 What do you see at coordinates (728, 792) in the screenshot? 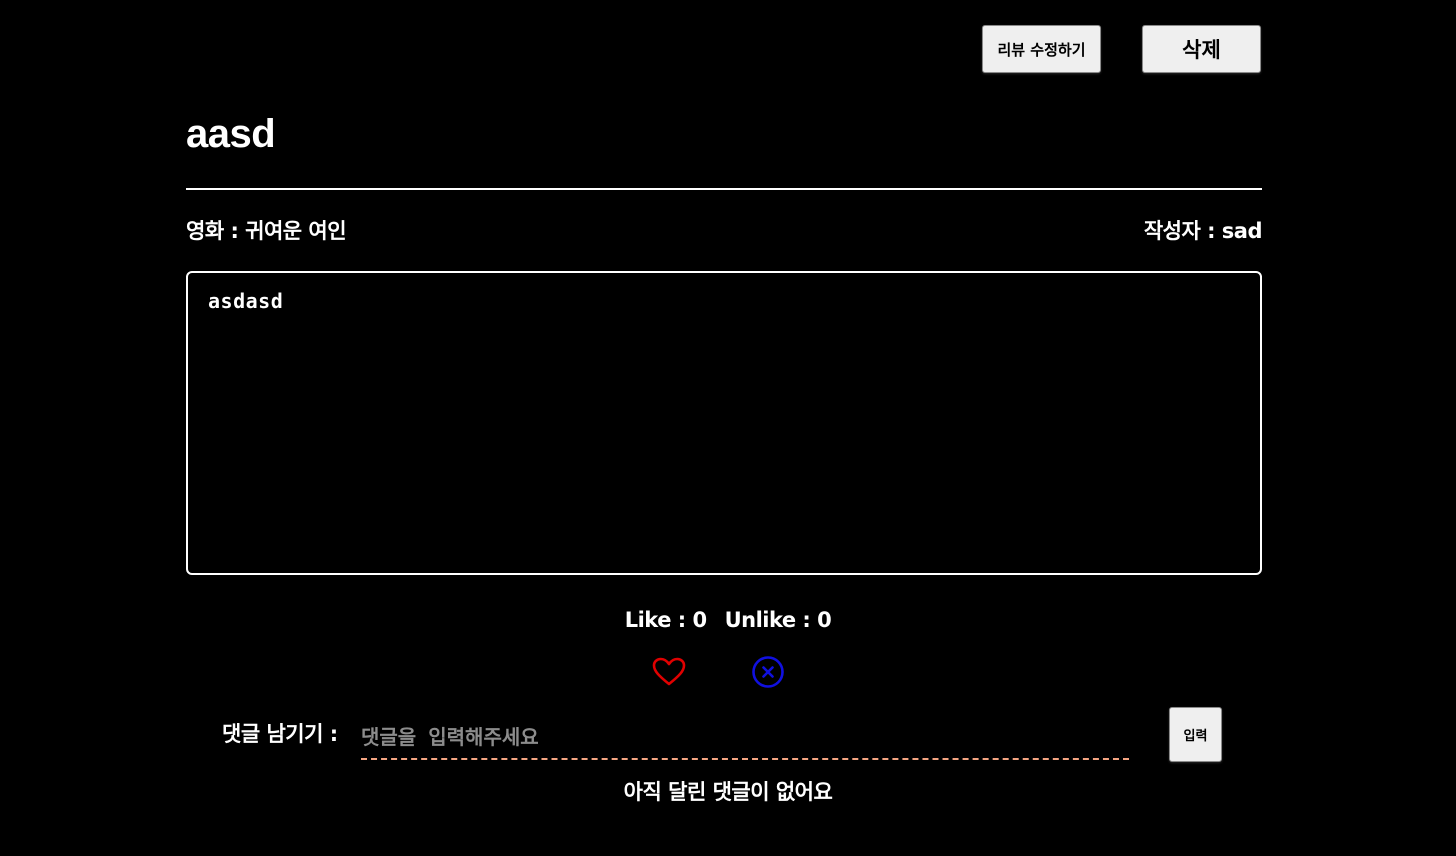
I see `no-comments-message: 아직 달린 댓글이 없어요` at bounding box center [728, 792].